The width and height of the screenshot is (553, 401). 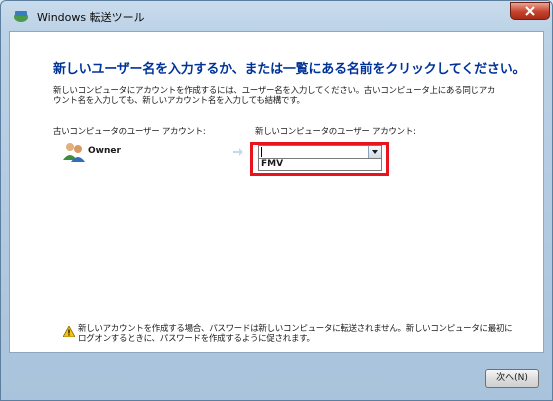 What do you see at coordinates (104, 151) in the screenshot?
I see `old-user-name: Owner` at bounding box center [104, 151].